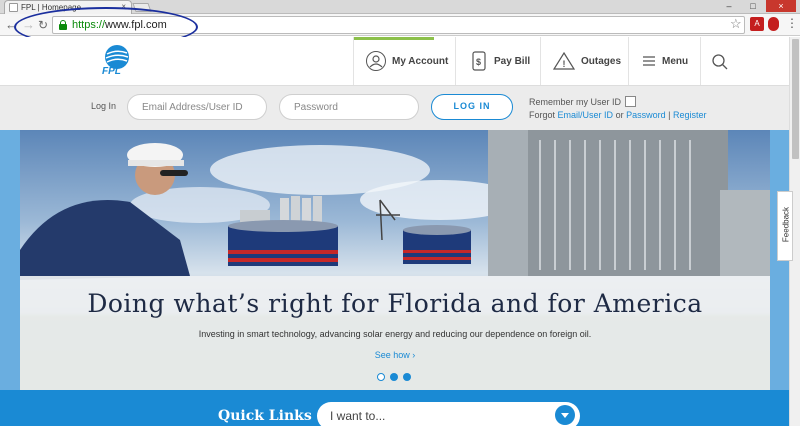 The width and height of the screenshot is (800, 430). What do you see at coordinates (104, 106) in the screenshot?
I see `login-label: Log In` at bounding box center [104, 106].